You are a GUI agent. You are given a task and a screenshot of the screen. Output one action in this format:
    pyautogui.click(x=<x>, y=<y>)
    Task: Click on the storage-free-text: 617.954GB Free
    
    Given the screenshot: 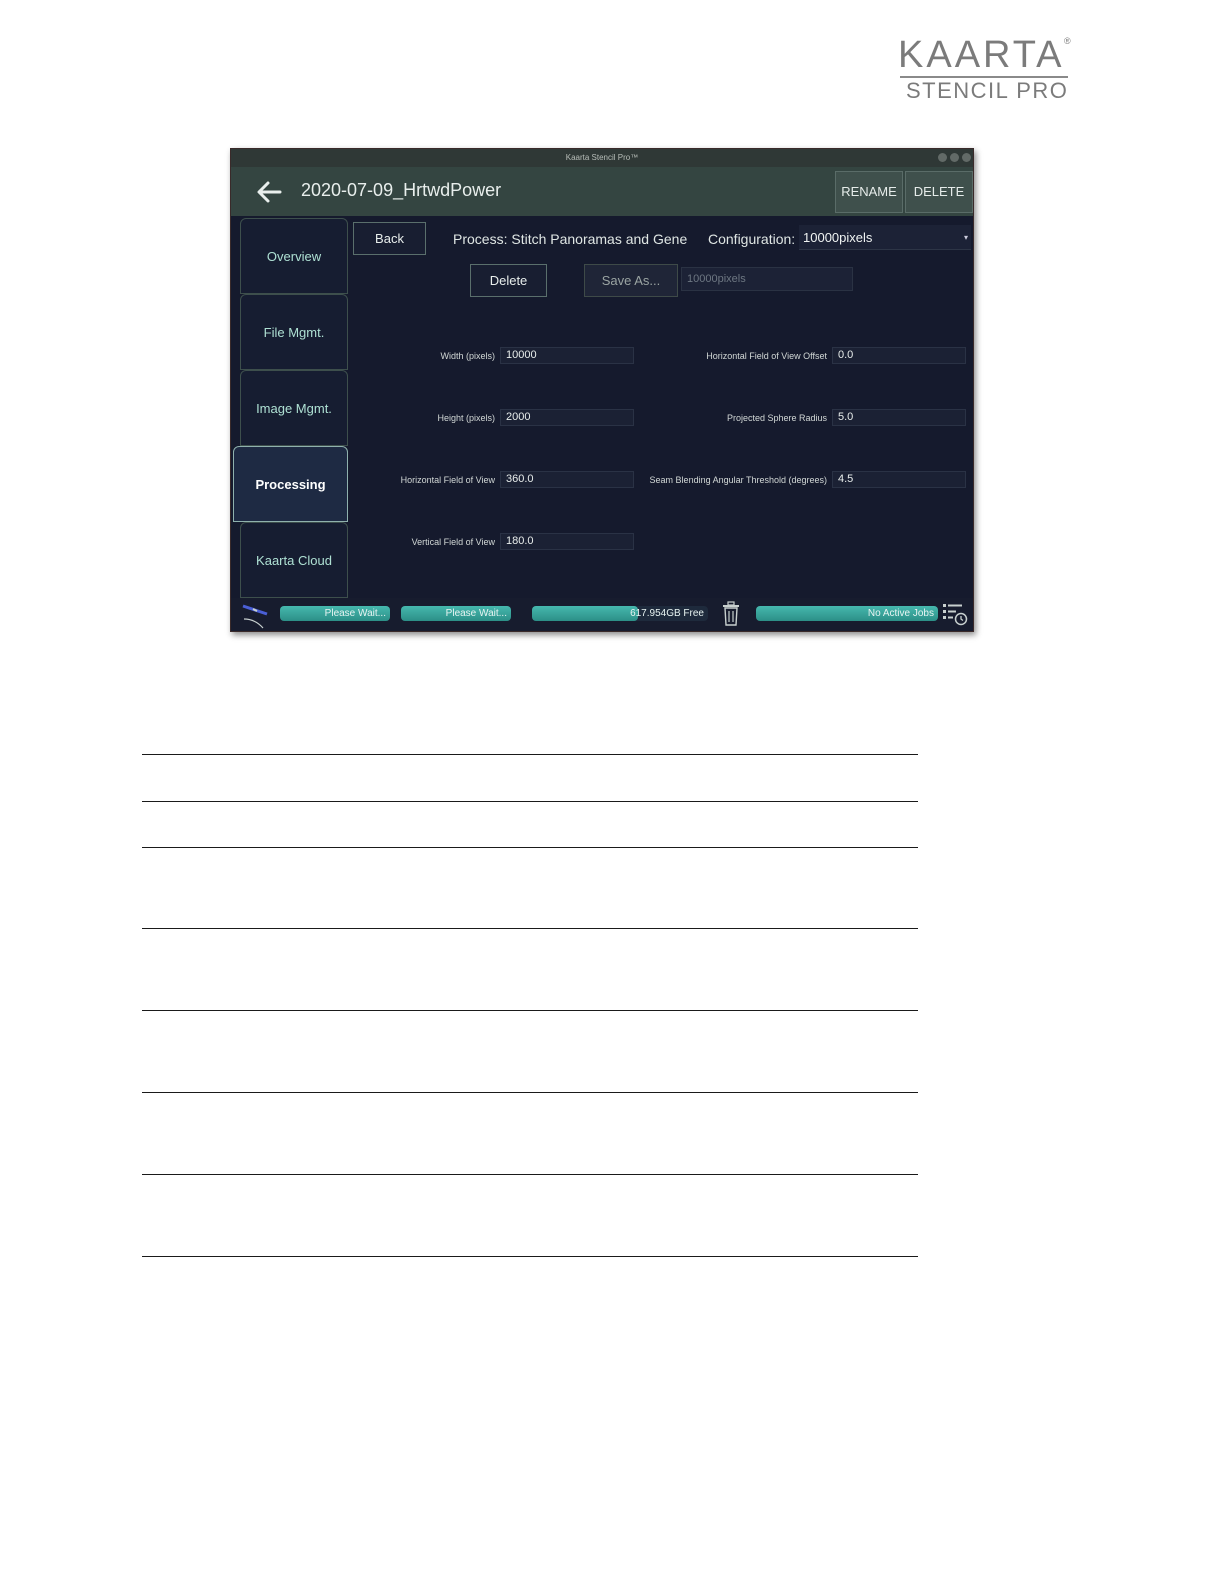 What is the action you would take?
    pyautogui.click(x=667, y=613)
    